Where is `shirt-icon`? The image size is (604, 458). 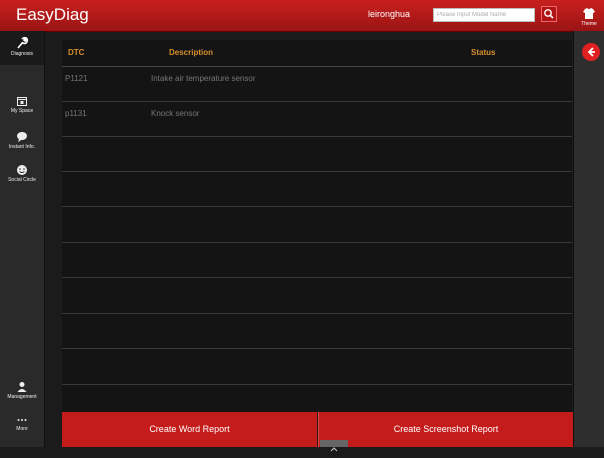 shirt-icon is located at coordinates (589, 13).